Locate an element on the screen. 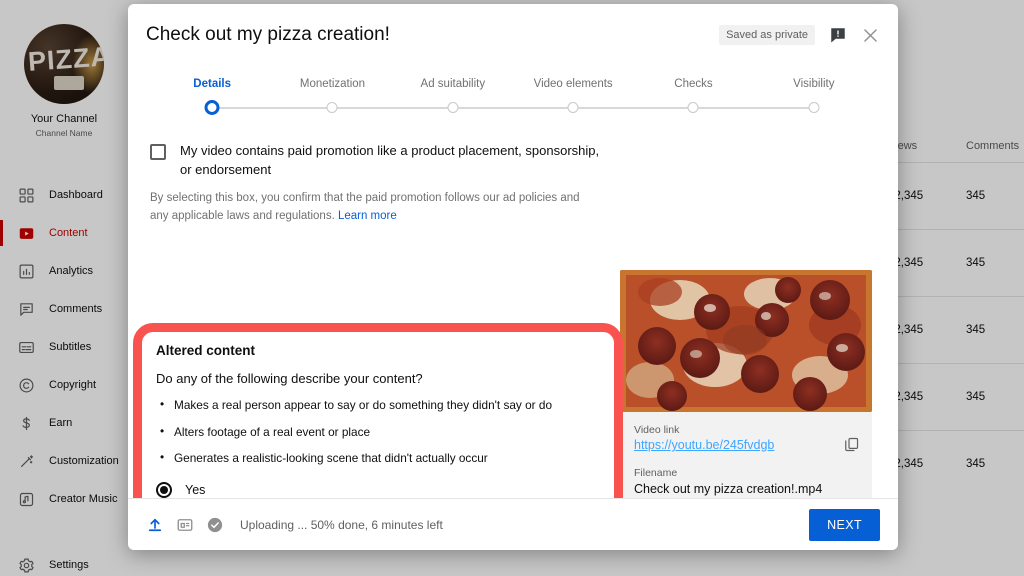  next-button: NEXT is located at coordinates (844, 524).